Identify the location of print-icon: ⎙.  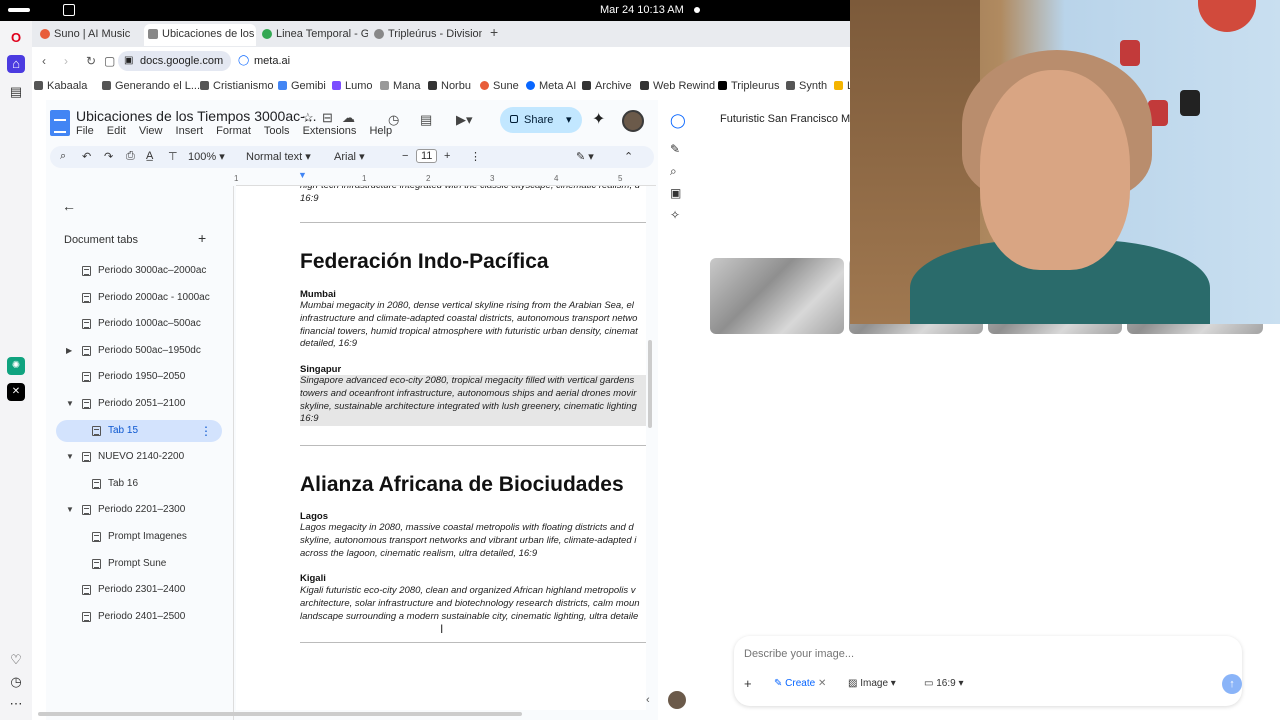
(130, 156).